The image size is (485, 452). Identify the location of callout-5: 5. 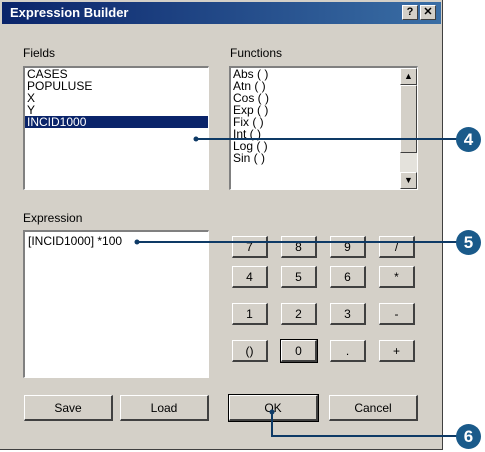
(468, 242).